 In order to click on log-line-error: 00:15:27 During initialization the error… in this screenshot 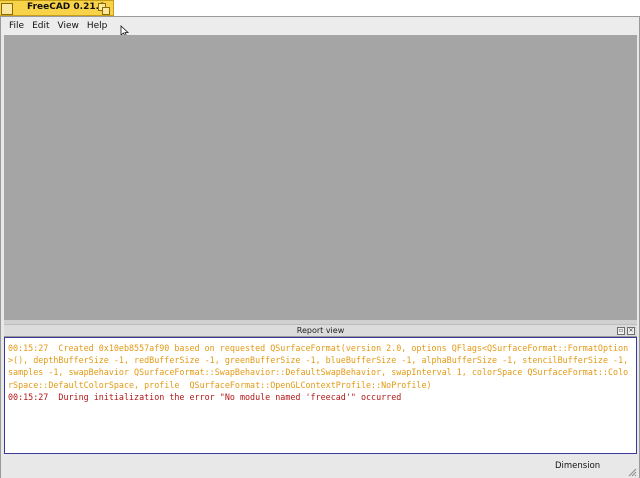, I will do `click(205, 396)`.